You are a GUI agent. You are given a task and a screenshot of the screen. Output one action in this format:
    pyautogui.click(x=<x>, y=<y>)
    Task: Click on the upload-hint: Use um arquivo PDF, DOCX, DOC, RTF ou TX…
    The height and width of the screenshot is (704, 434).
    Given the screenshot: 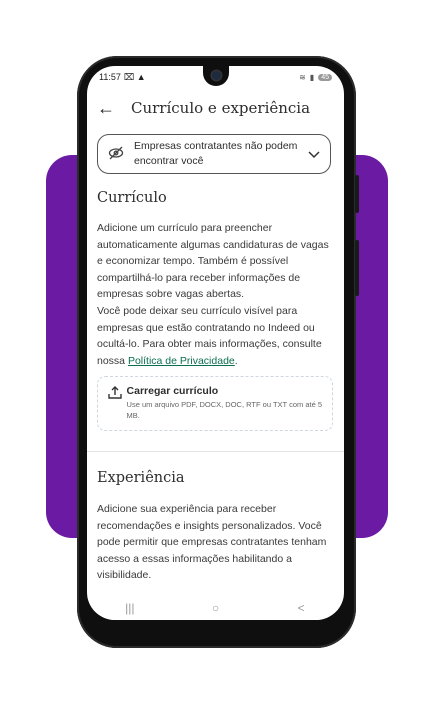 What is the action you would take?
    pyautogui.click(x=224, y=410)
    